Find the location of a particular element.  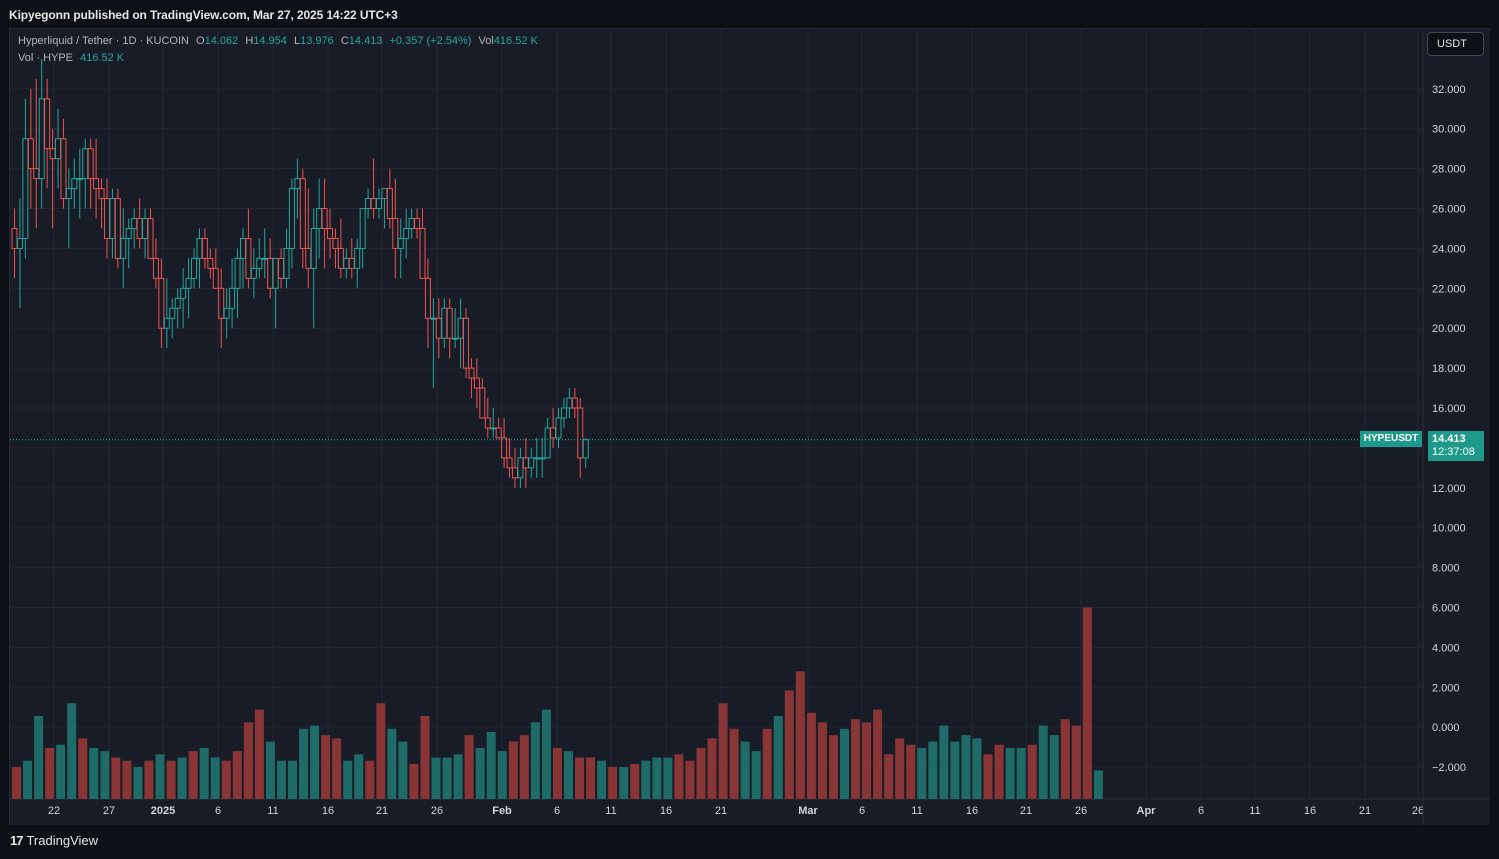

price-tick-label: 2.000 is located at coordinates (1446, 688).